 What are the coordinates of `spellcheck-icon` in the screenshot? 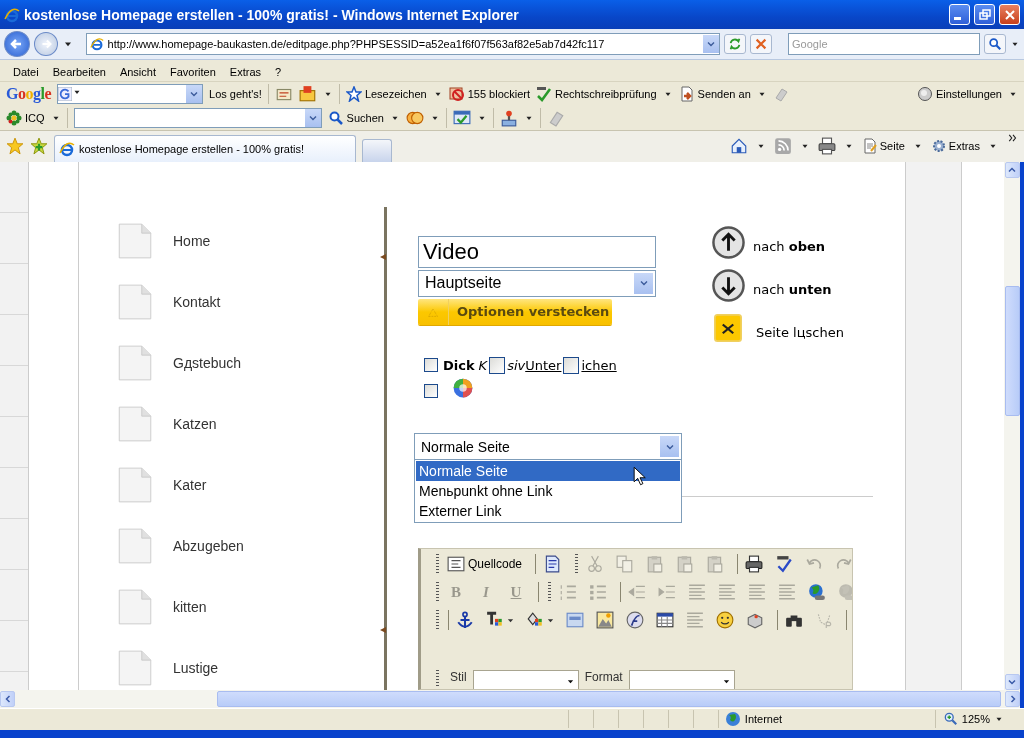 It's located at (784, 564).